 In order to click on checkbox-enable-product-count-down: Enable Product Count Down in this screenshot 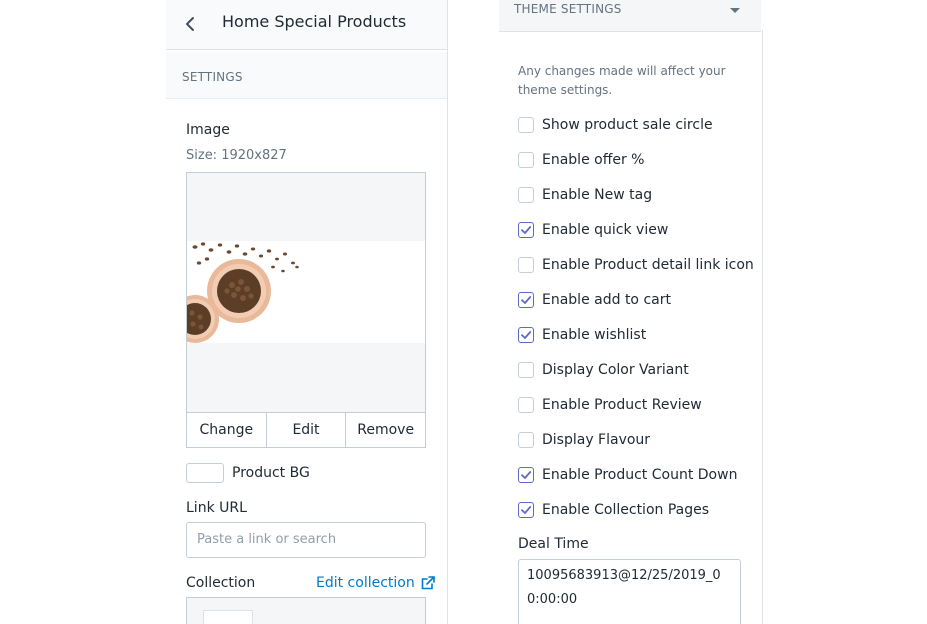, I will do `click(627, 475)`.